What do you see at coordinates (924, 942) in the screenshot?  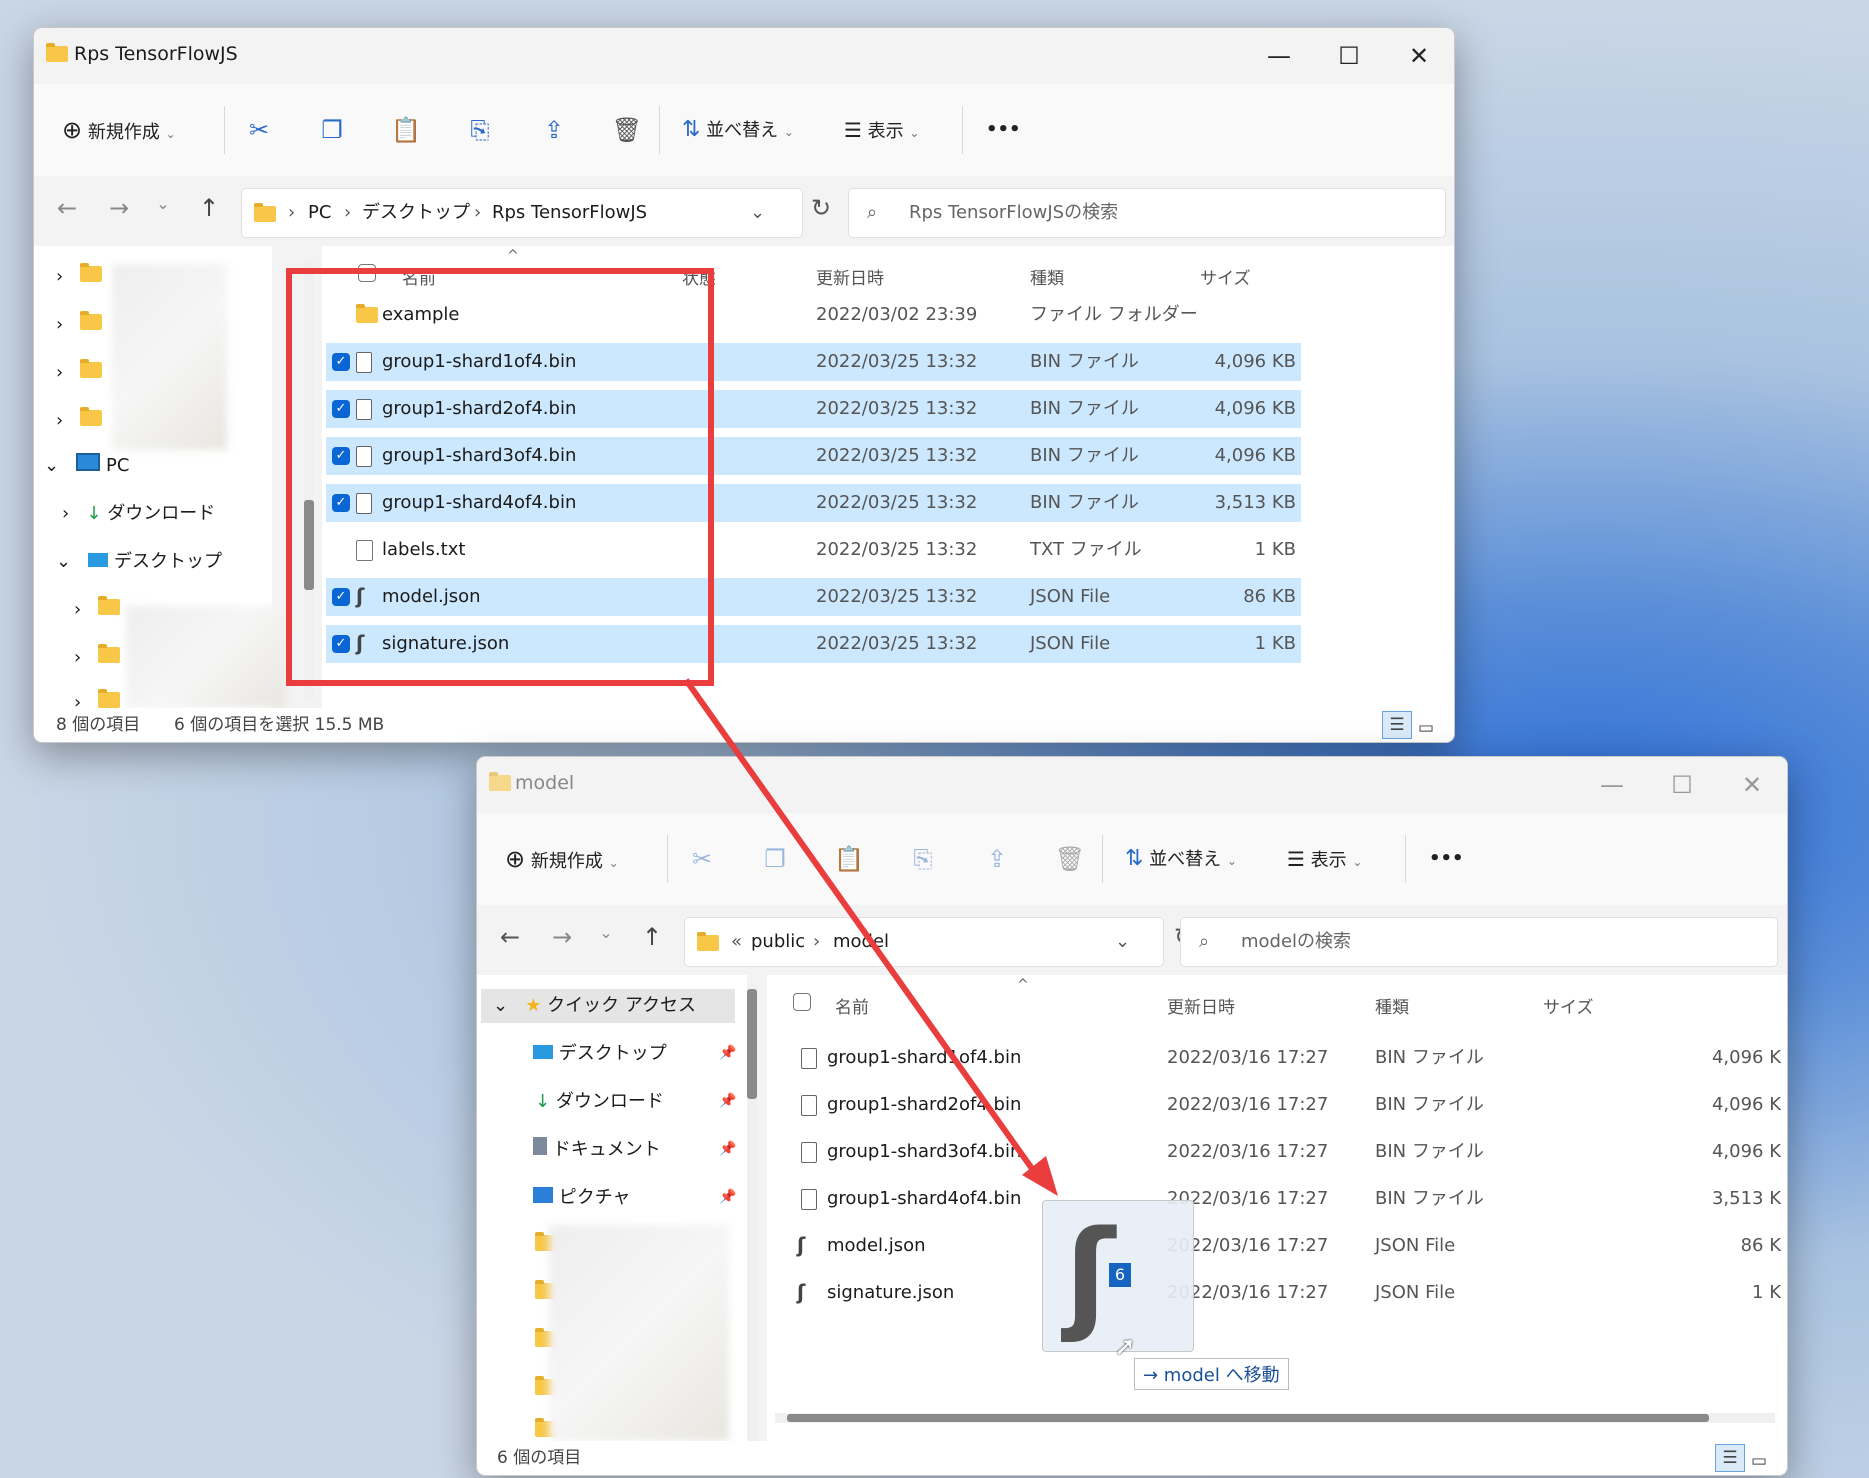 I see `address-bar: « public › model ⌄` at bounding box center [924, 942].